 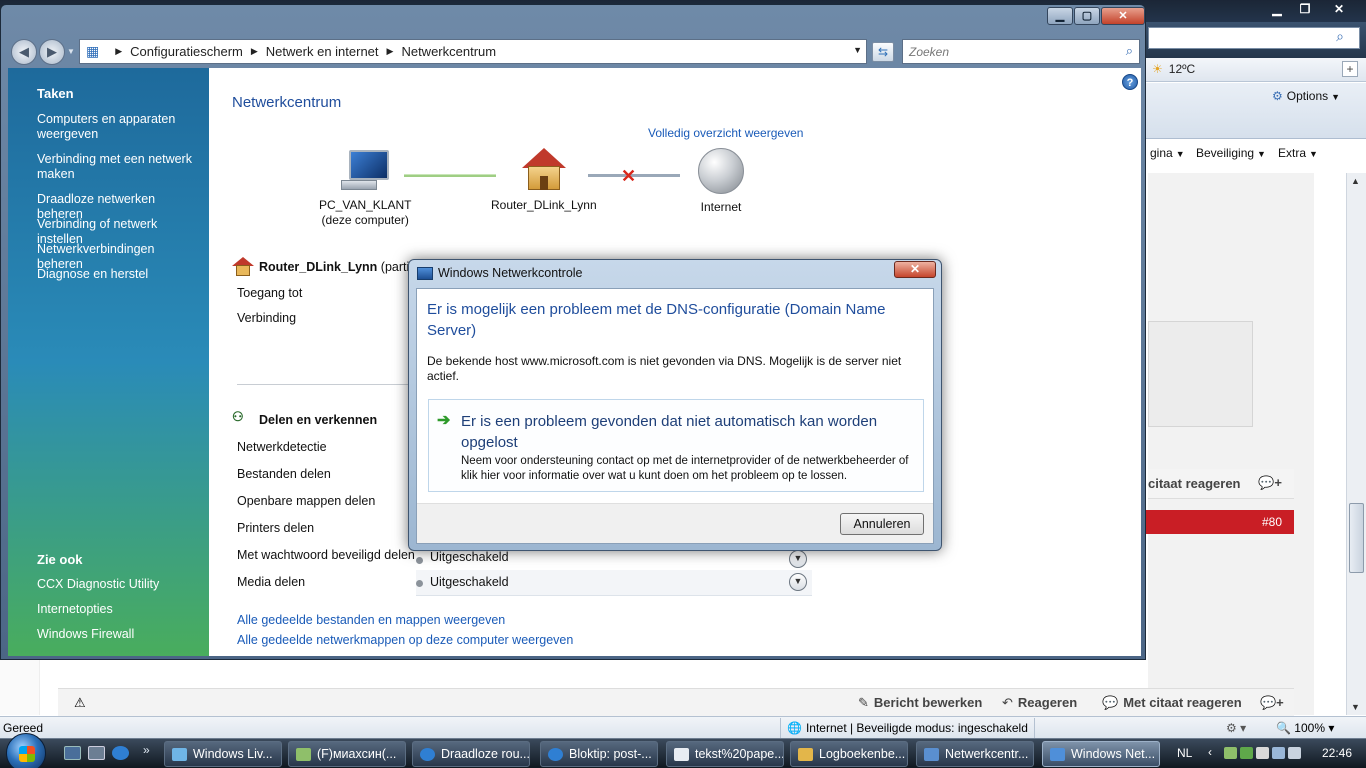 What do you see at coordinates (928, 702) in the screenshot?
I see `edit-post-label: Bericht bewerken` at bounding box center [928, 702].